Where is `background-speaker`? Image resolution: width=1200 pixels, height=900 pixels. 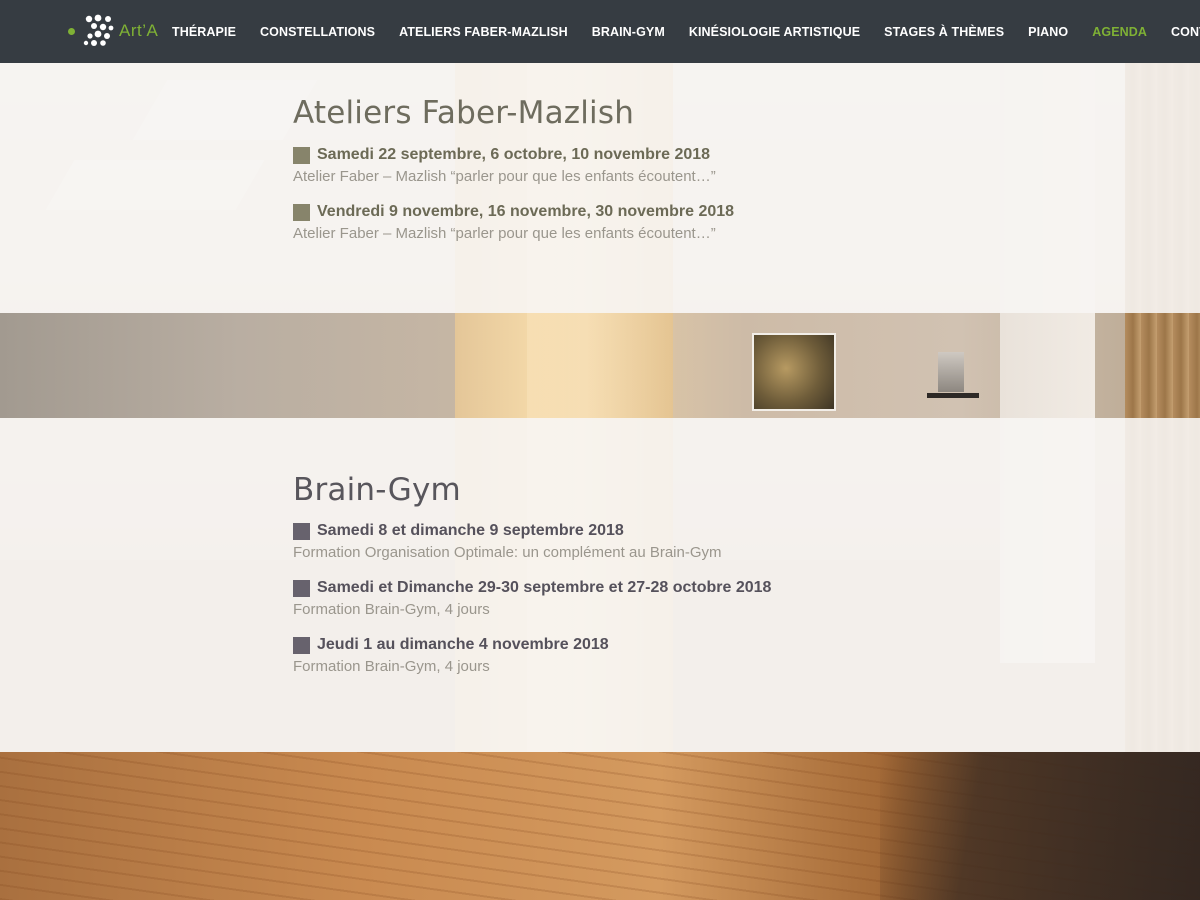
background-speaker is located at coordinates (951, 372).